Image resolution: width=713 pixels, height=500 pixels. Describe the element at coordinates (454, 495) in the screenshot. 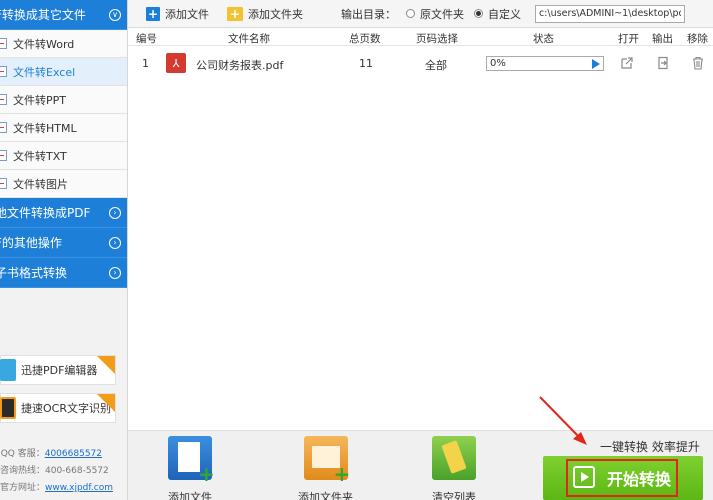

I see `clear-list-label: 清空列表` at that location.